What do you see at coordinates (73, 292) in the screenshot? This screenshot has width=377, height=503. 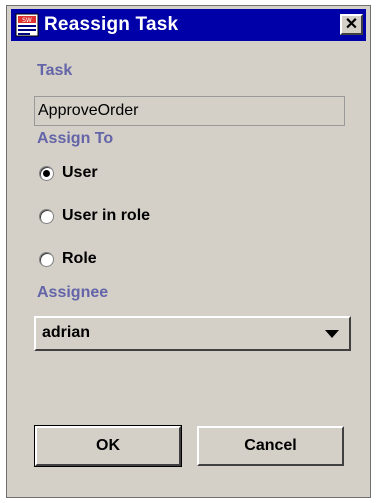 I see `assignee-label: Assignee` at bounding box center [73, 292].